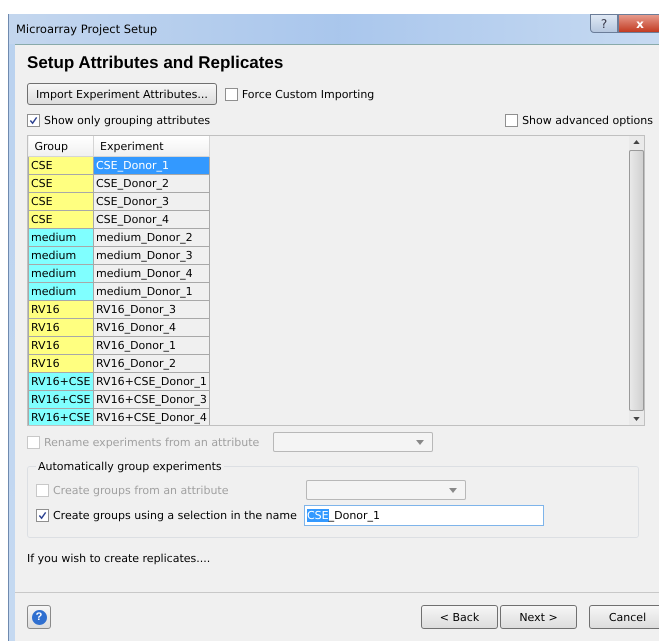  What do you see at coordinates (127, 120) in the screenshot?
I see `checkbox-label: Show only grouping attributes` at bounding box center [127, 120].